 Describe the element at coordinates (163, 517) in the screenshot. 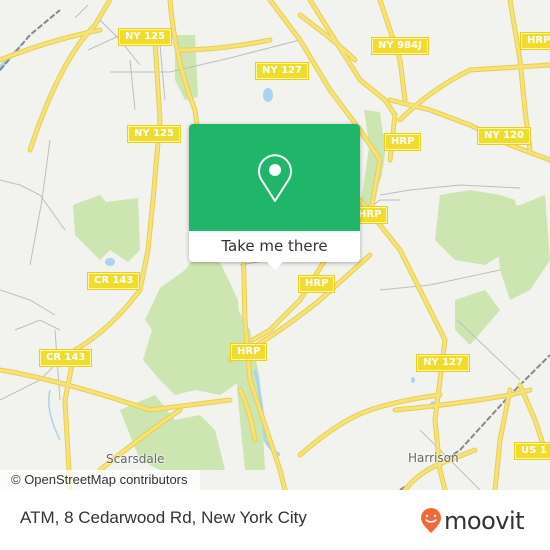

I see `address-text: ATM, 8 Cedarwood Rd, New York City` at that location.